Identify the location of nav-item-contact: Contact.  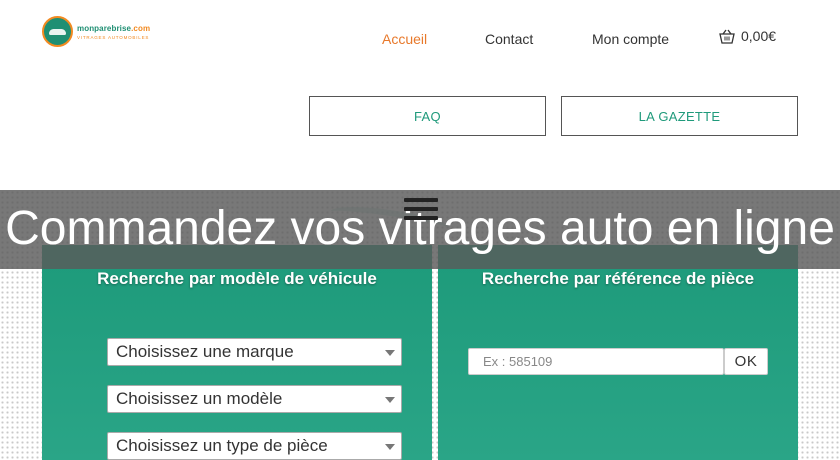
(509, 39).